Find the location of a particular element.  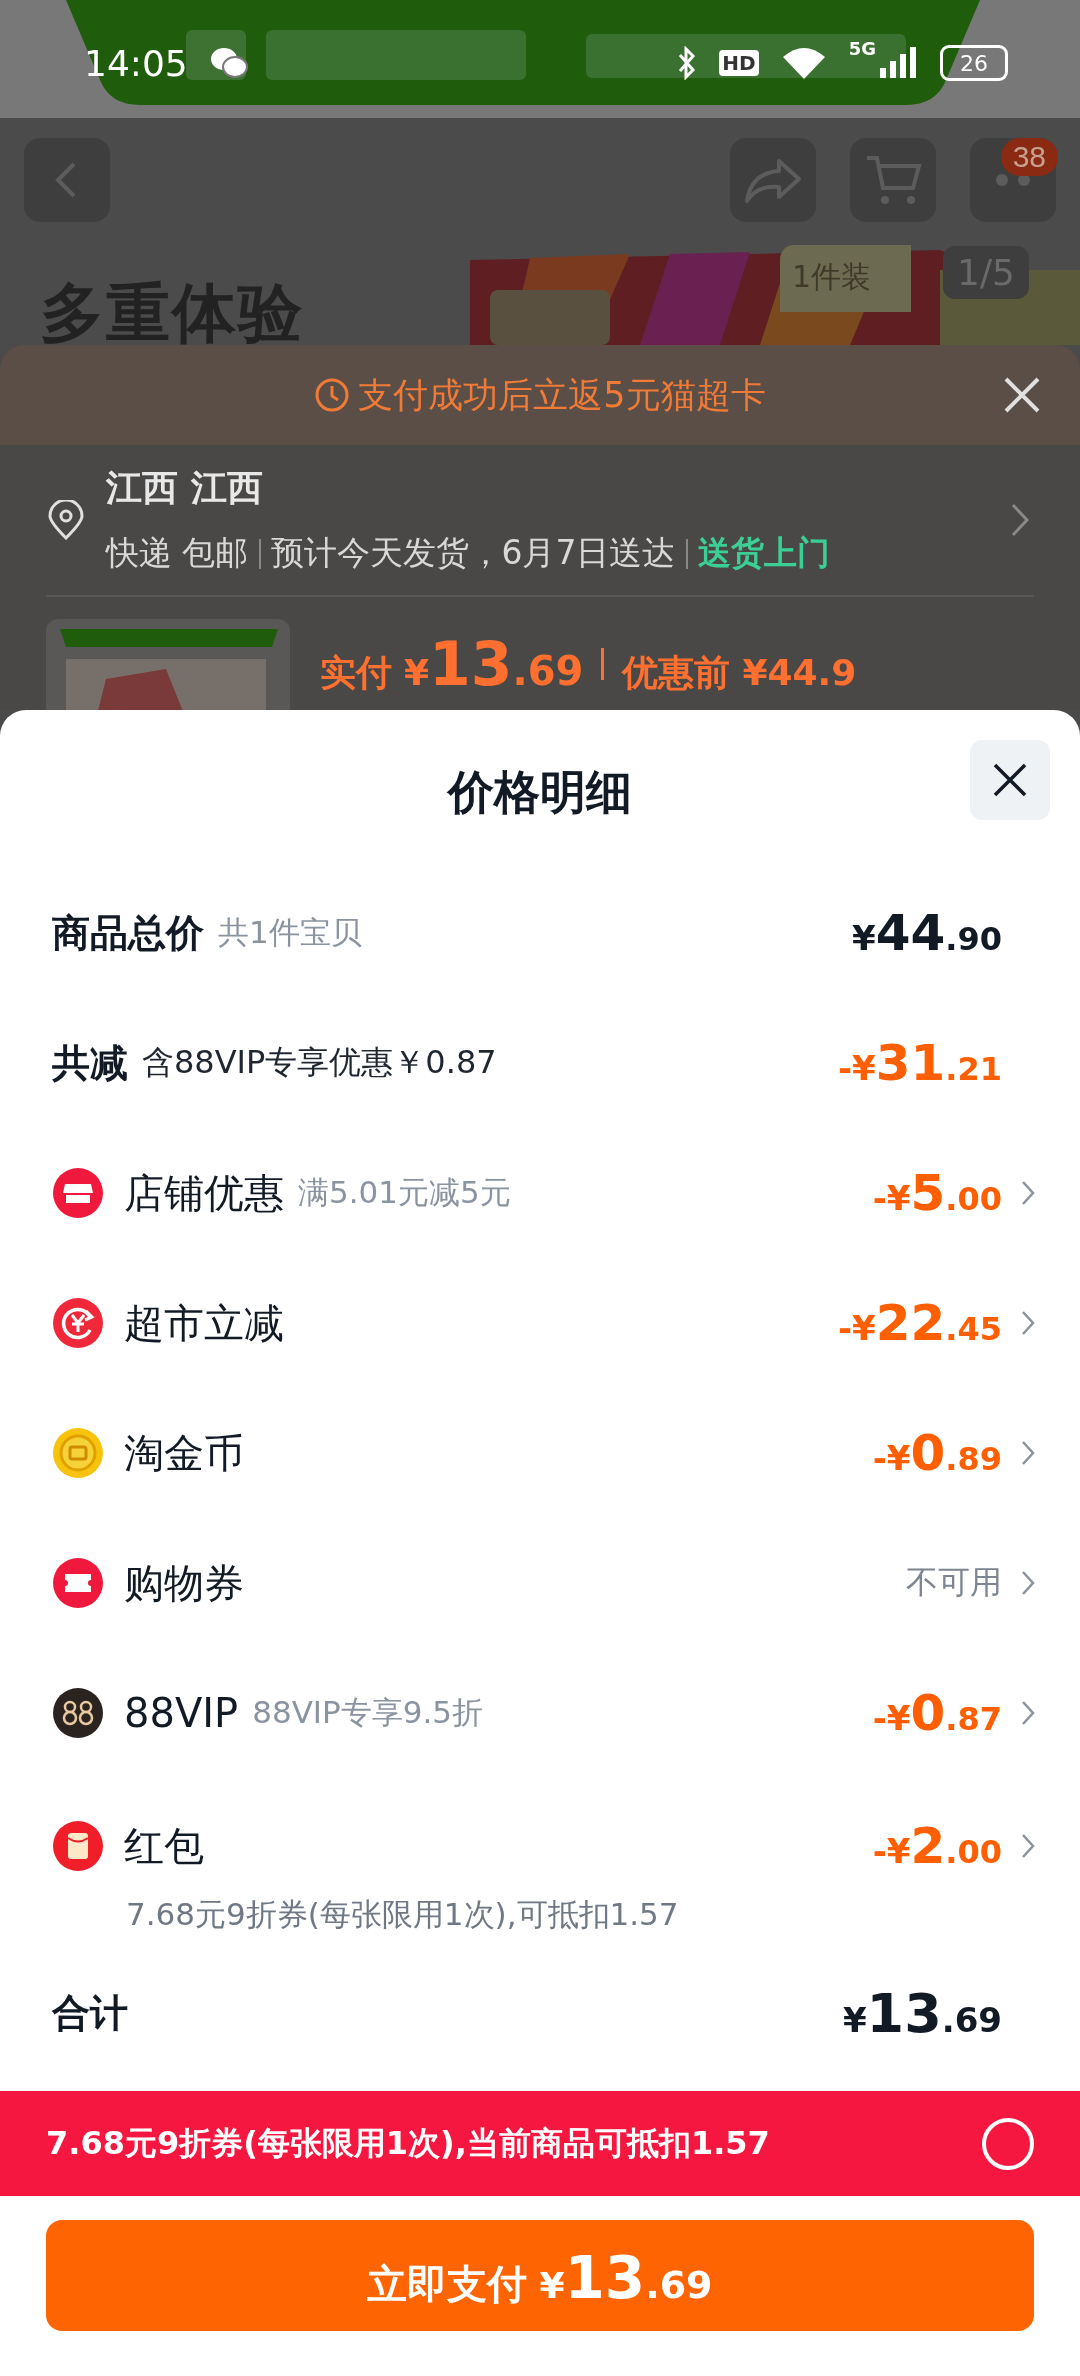

row-label: 商品总价 is located at coordinates (128, 933).